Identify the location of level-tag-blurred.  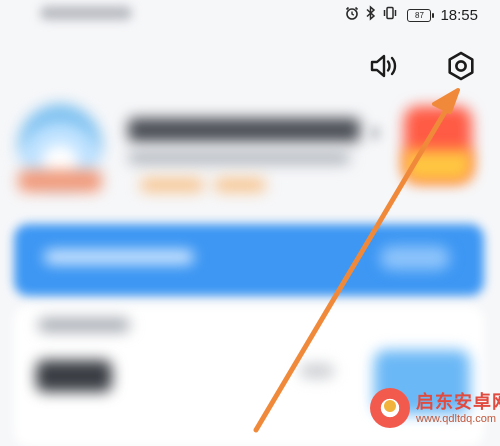
(240, 185).